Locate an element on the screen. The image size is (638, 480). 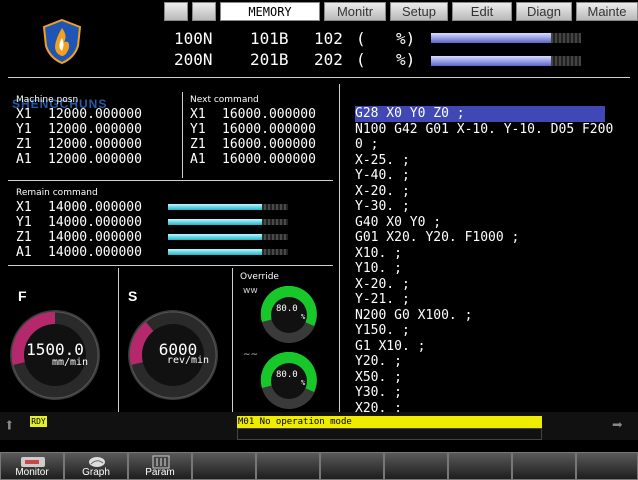
remain-z-axis: Z1 is located at coordinates (24, 237).